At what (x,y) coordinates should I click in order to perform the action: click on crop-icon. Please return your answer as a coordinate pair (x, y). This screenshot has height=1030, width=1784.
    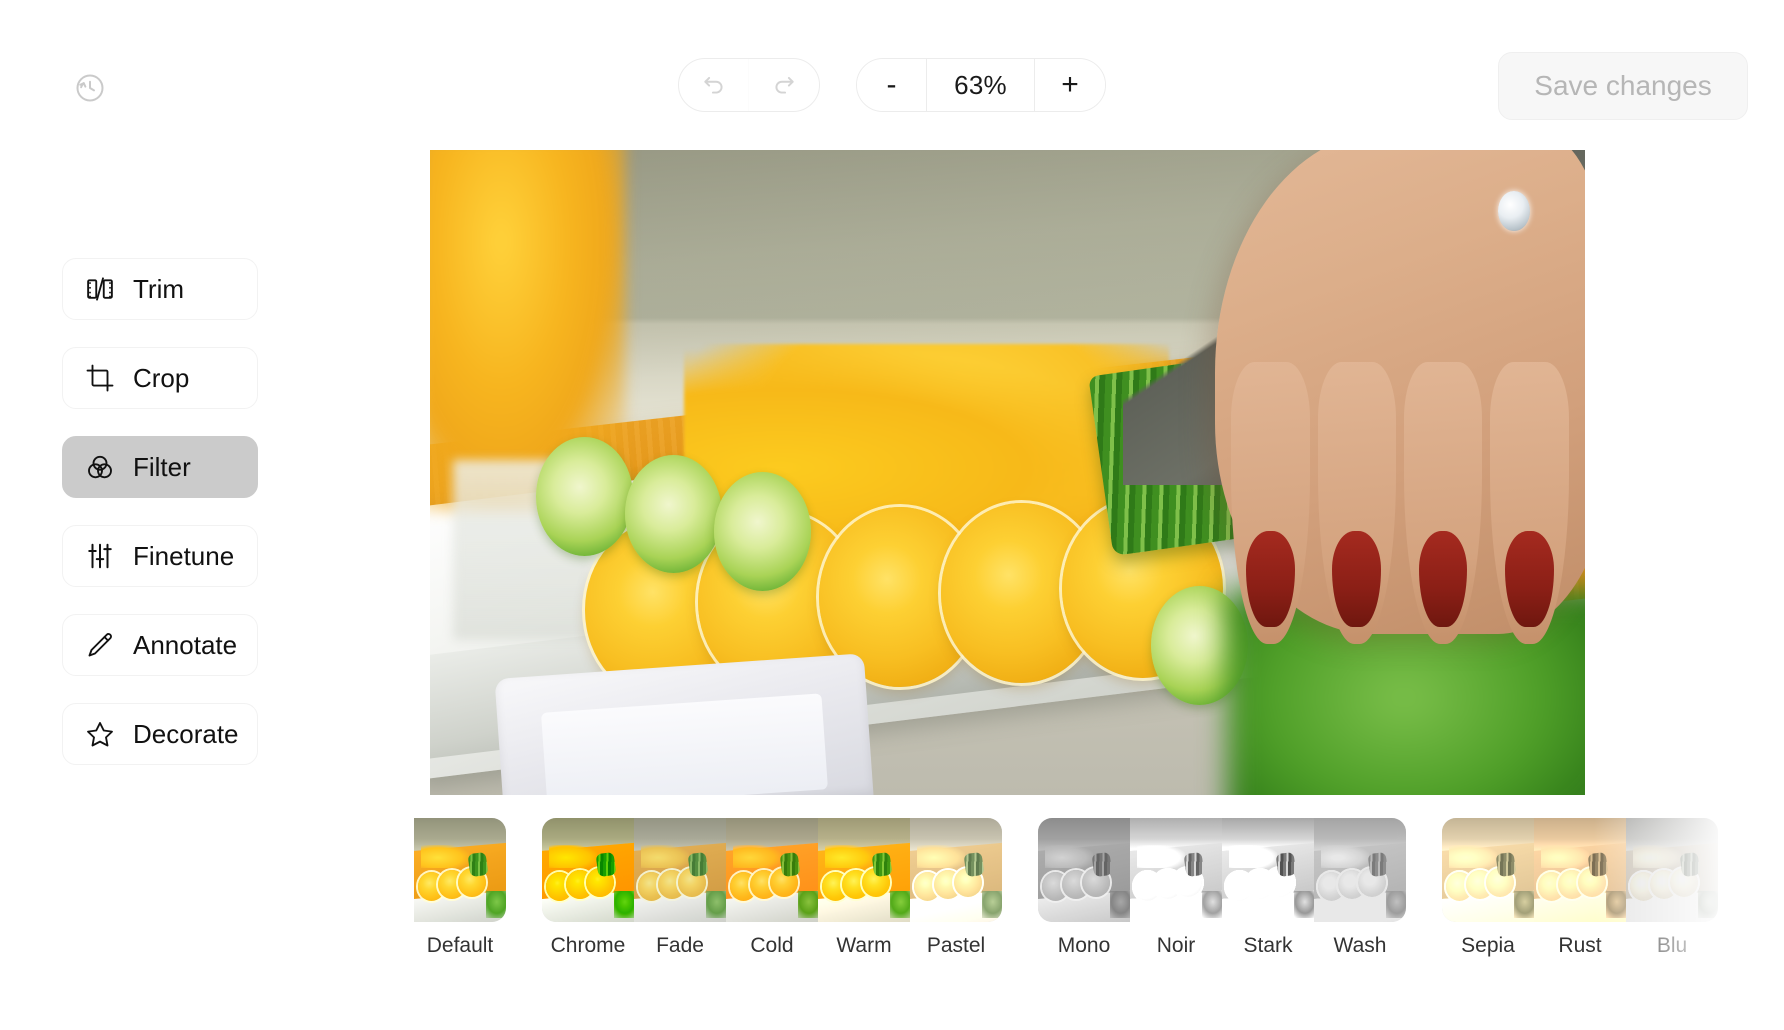
    Looking at the image, I should click on (100, 378).